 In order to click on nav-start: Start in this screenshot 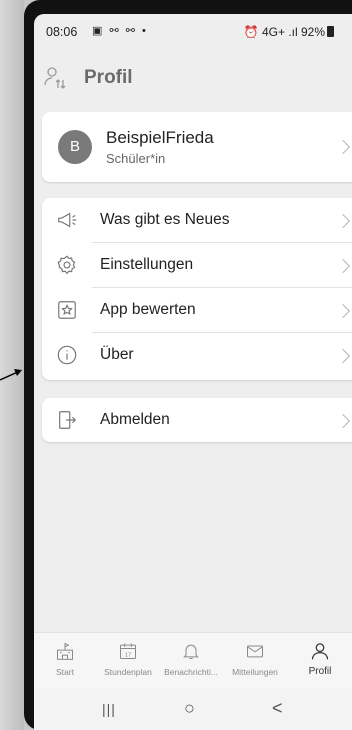, I will do `click(65, 661)`.